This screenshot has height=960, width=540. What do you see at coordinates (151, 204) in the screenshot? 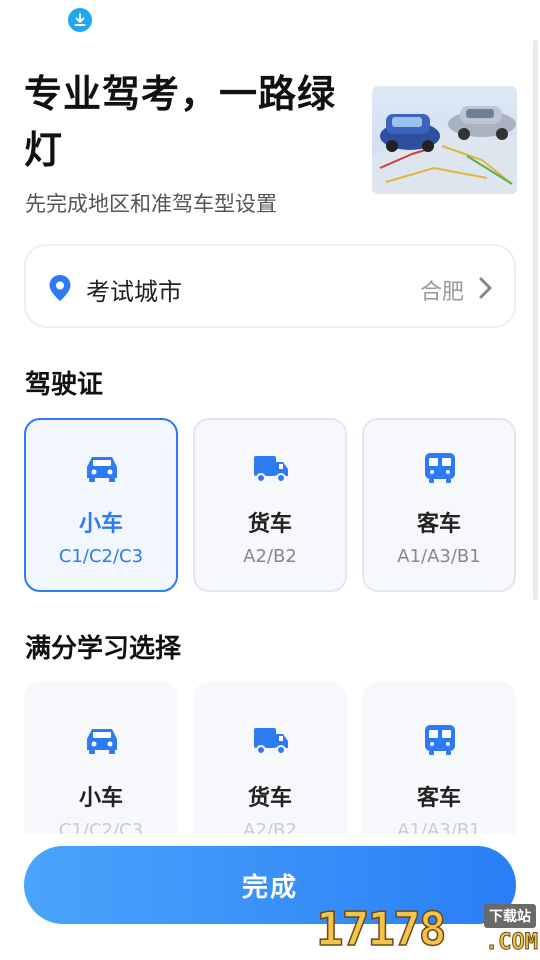
I see `page-subtitle: 先完成地区和准驾车型设置` at bounding box center [151, 204].